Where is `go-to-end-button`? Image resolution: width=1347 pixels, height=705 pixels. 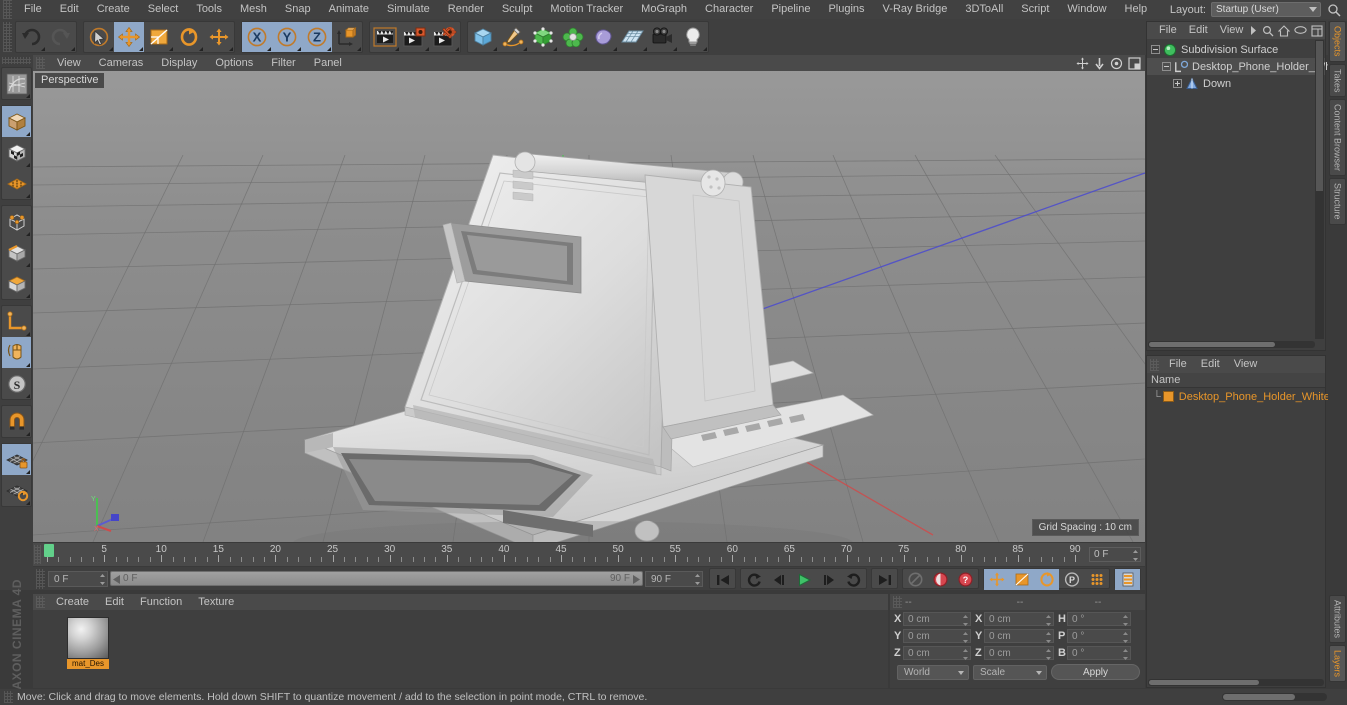 go-to-end-button is located at coordinates (884, 579).